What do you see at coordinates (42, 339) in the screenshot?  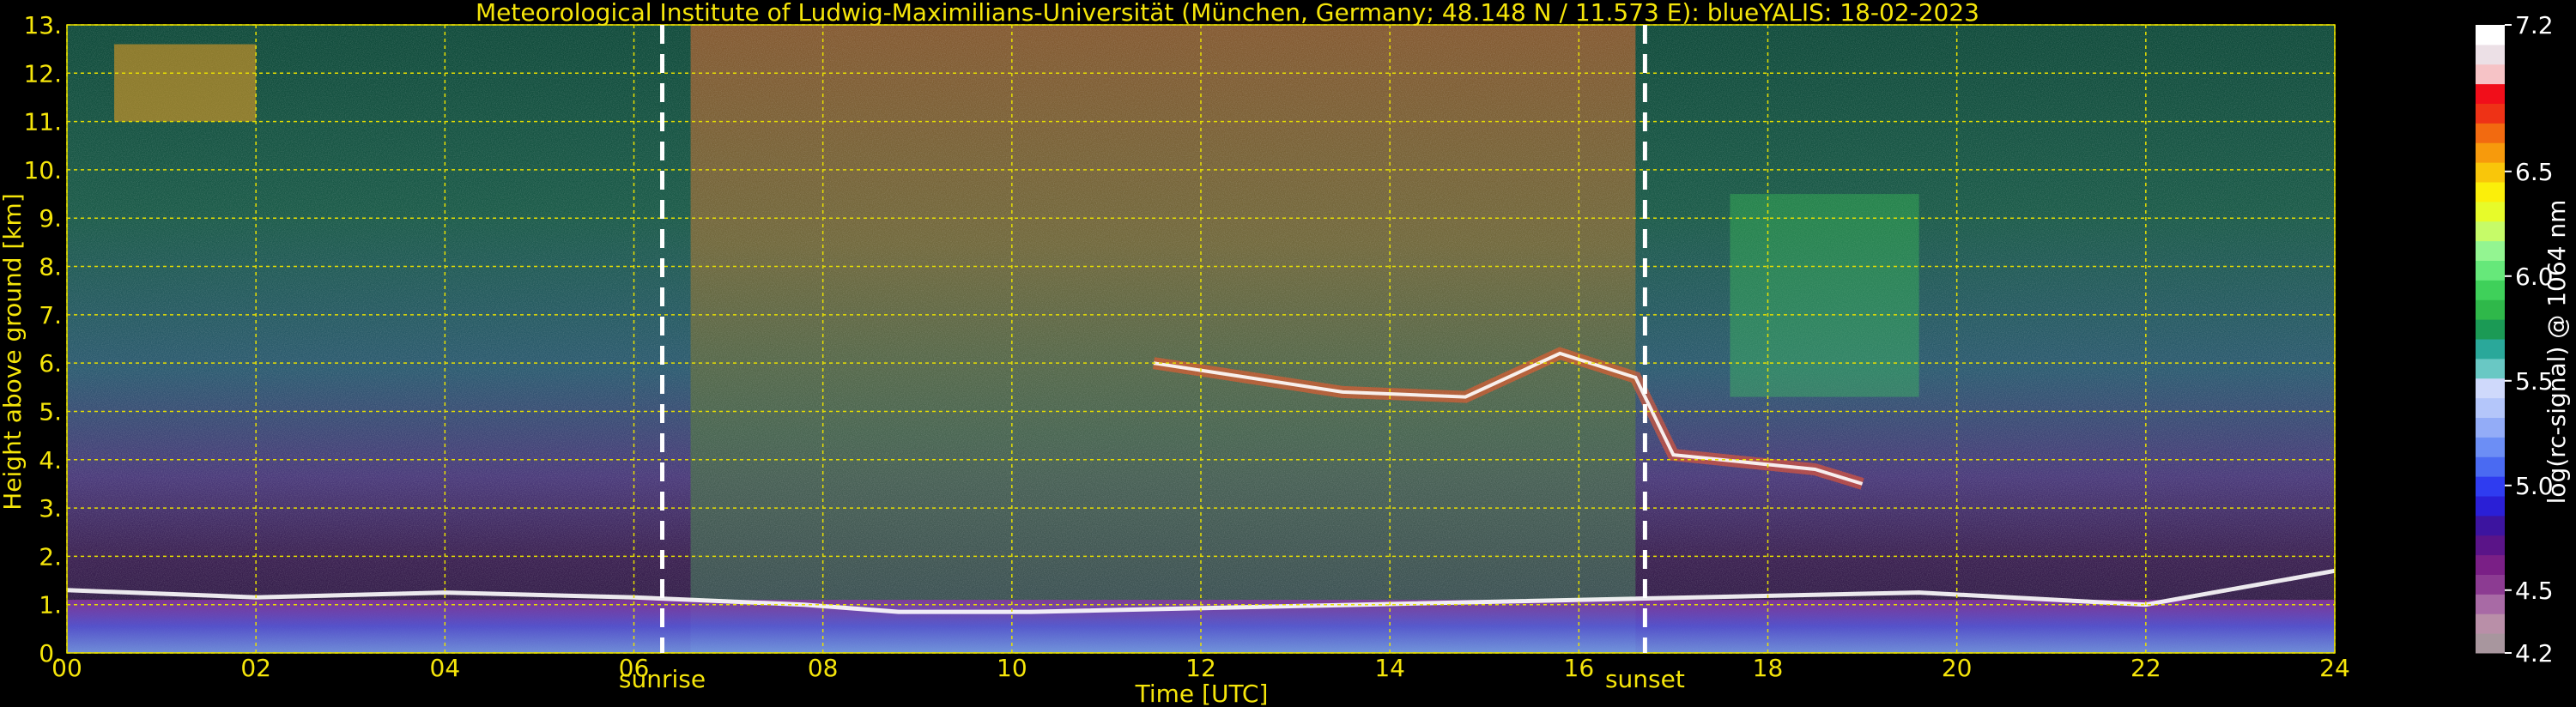 I see `y-tick-labels: 0. 1. 2. 3. 4. 5. 6. 7. 8. 9. 10. 11. 12. 13.` at bounding box center [42, 339].